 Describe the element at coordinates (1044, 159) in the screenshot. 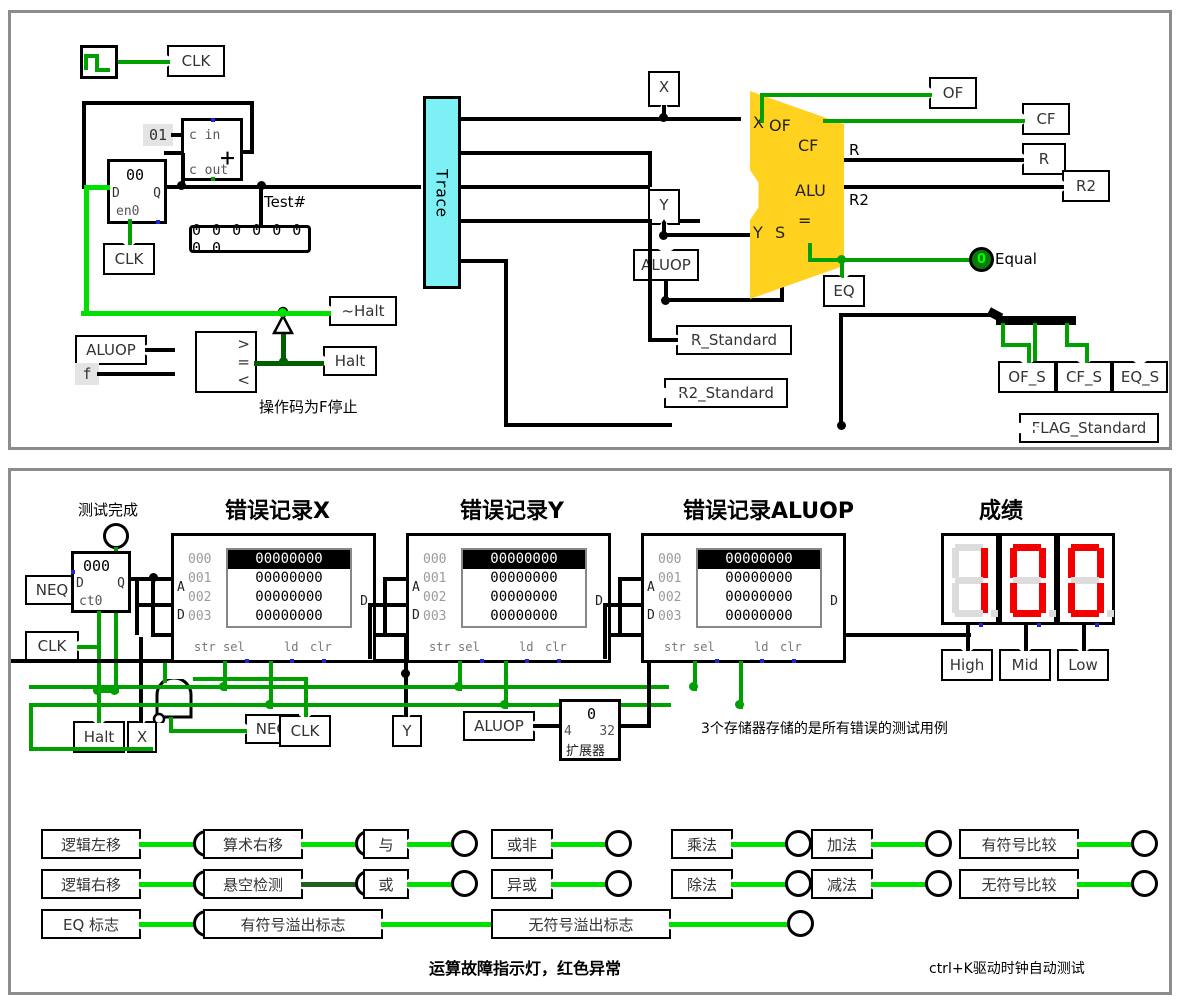

I see `pin-r-out: R` at that location.